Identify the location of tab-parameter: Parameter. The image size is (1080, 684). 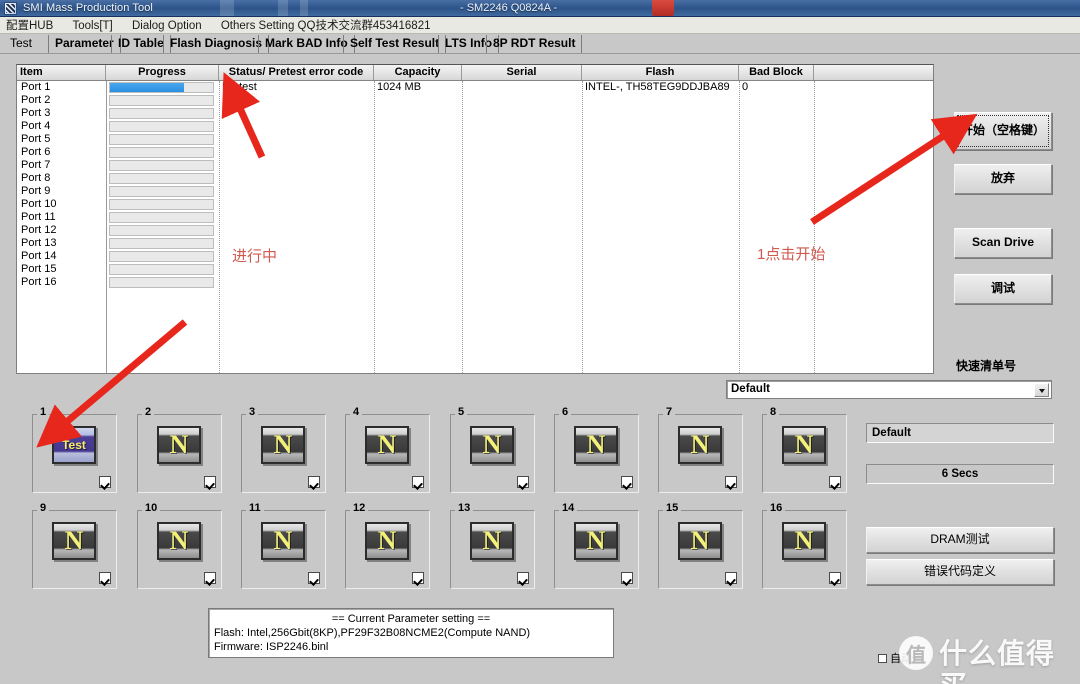
(84, 44).